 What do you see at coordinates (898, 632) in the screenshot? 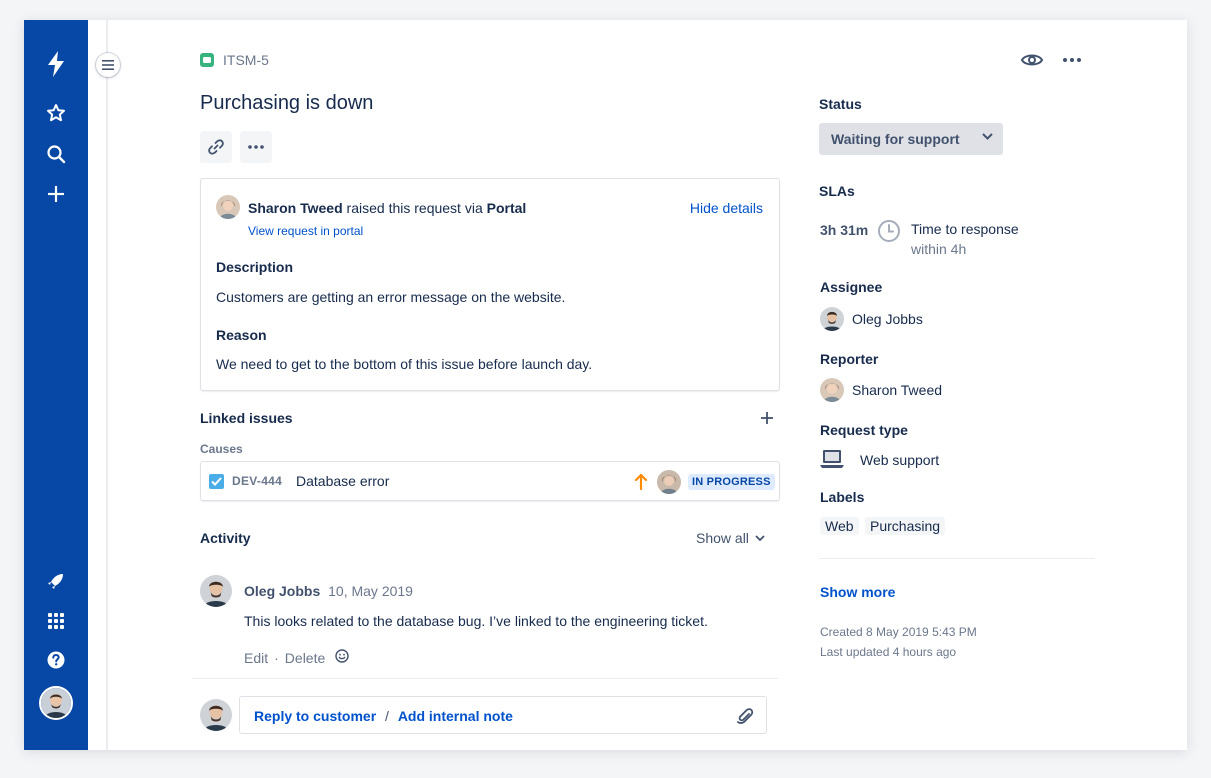
I see `created-timestamp: Created 8 May 2019 5:43 PM` at bounding box center [898, 632].